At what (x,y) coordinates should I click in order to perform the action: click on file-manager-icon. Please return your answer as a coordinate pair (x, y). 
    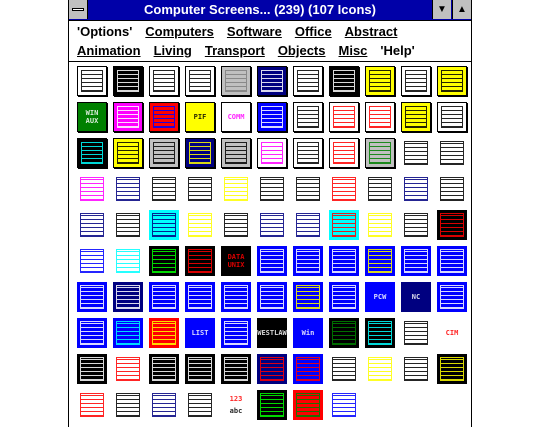
    Looking at the image, I should click on (128, 225).